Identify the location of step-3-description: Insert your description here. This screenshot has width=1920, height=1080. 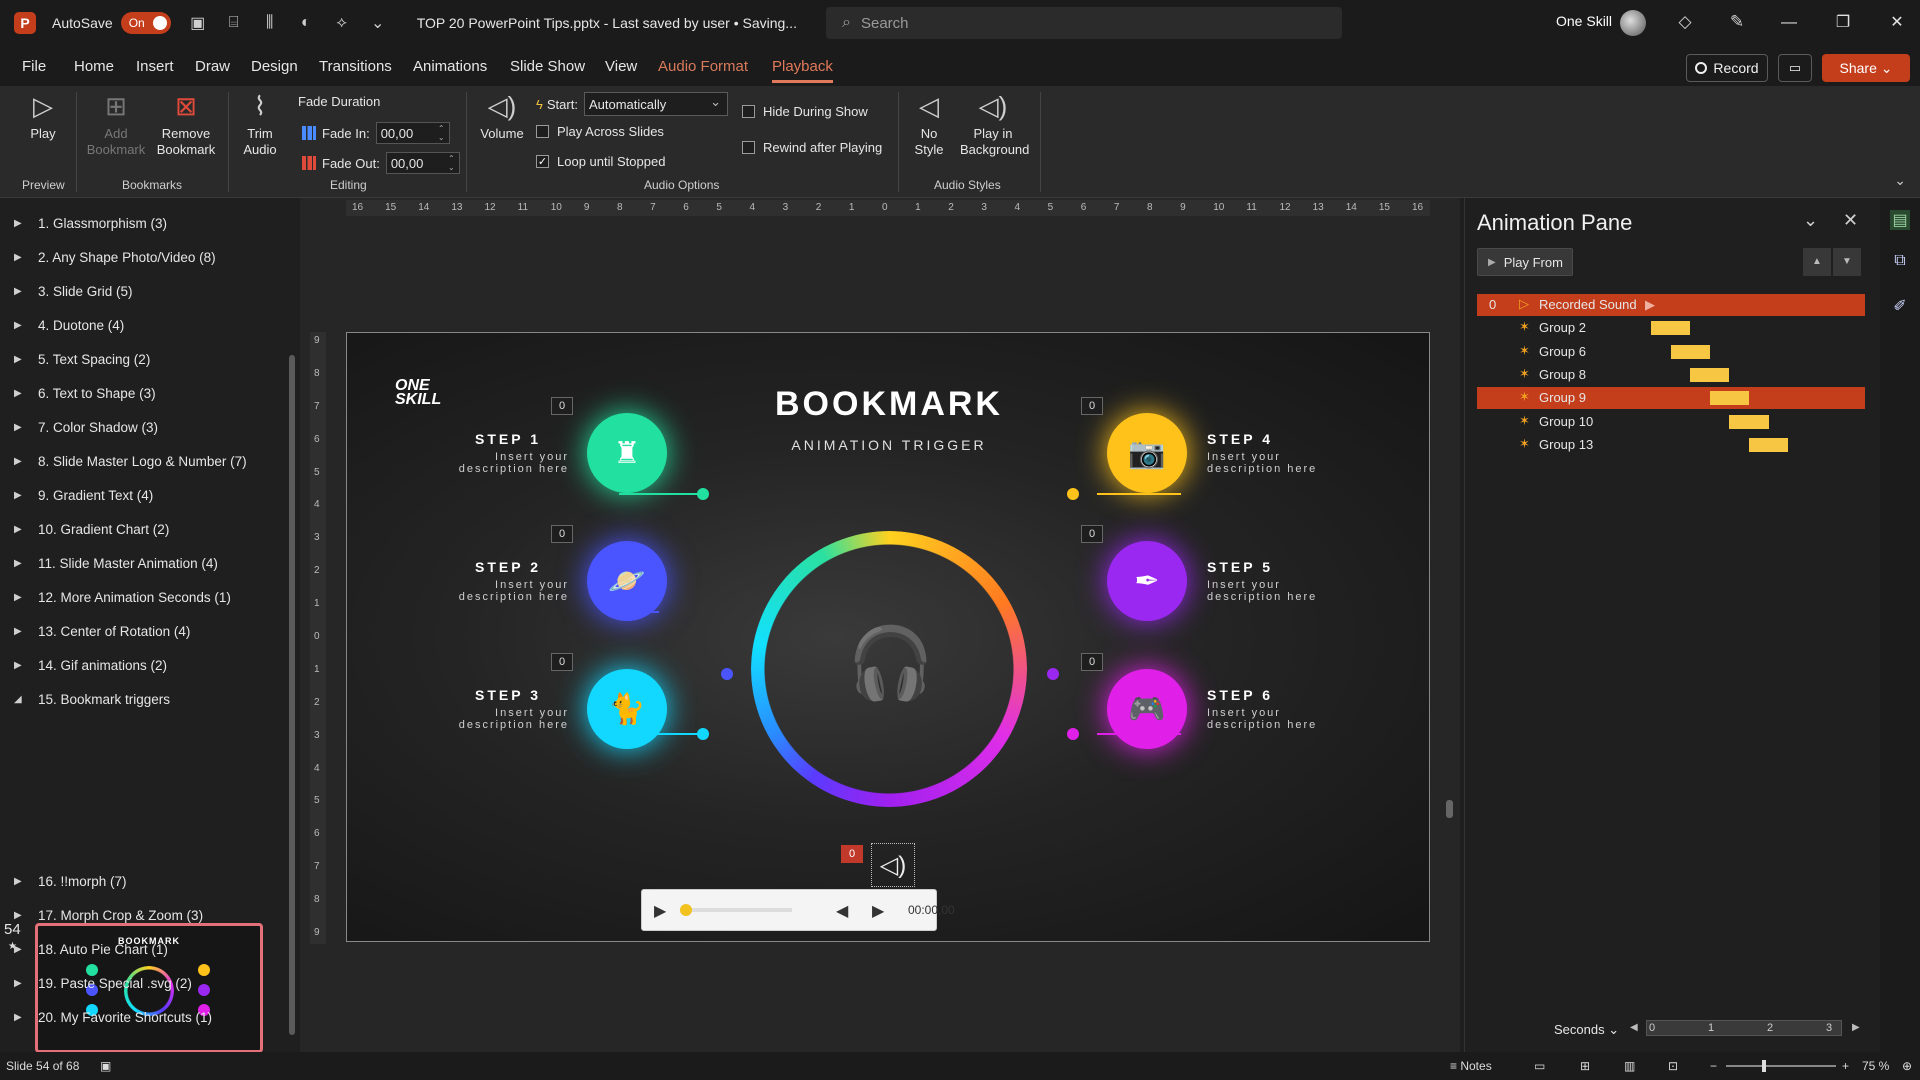
(504, 719).